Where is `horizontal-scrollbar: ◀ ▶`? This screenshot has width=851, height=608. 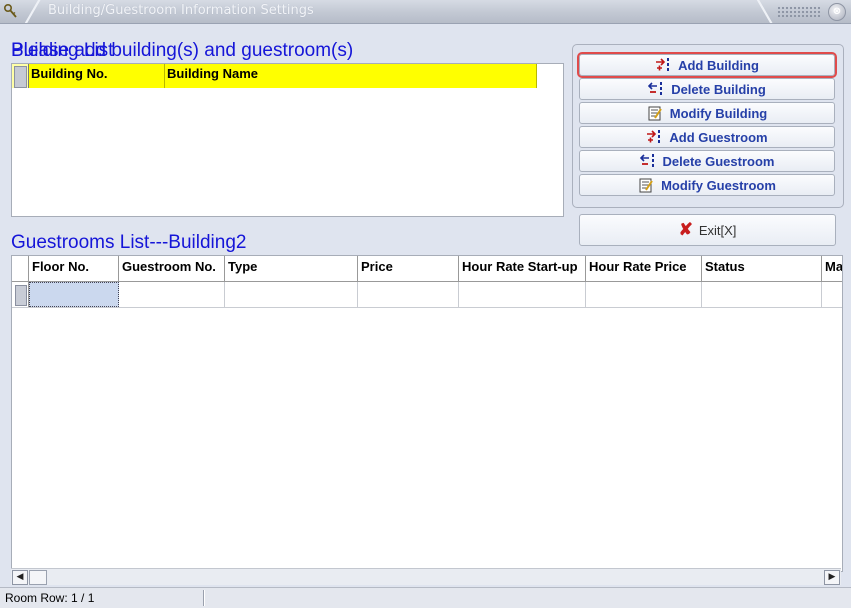
horizontal-scrollbar: ◀ ▶ is located at coordinates (426, 576).